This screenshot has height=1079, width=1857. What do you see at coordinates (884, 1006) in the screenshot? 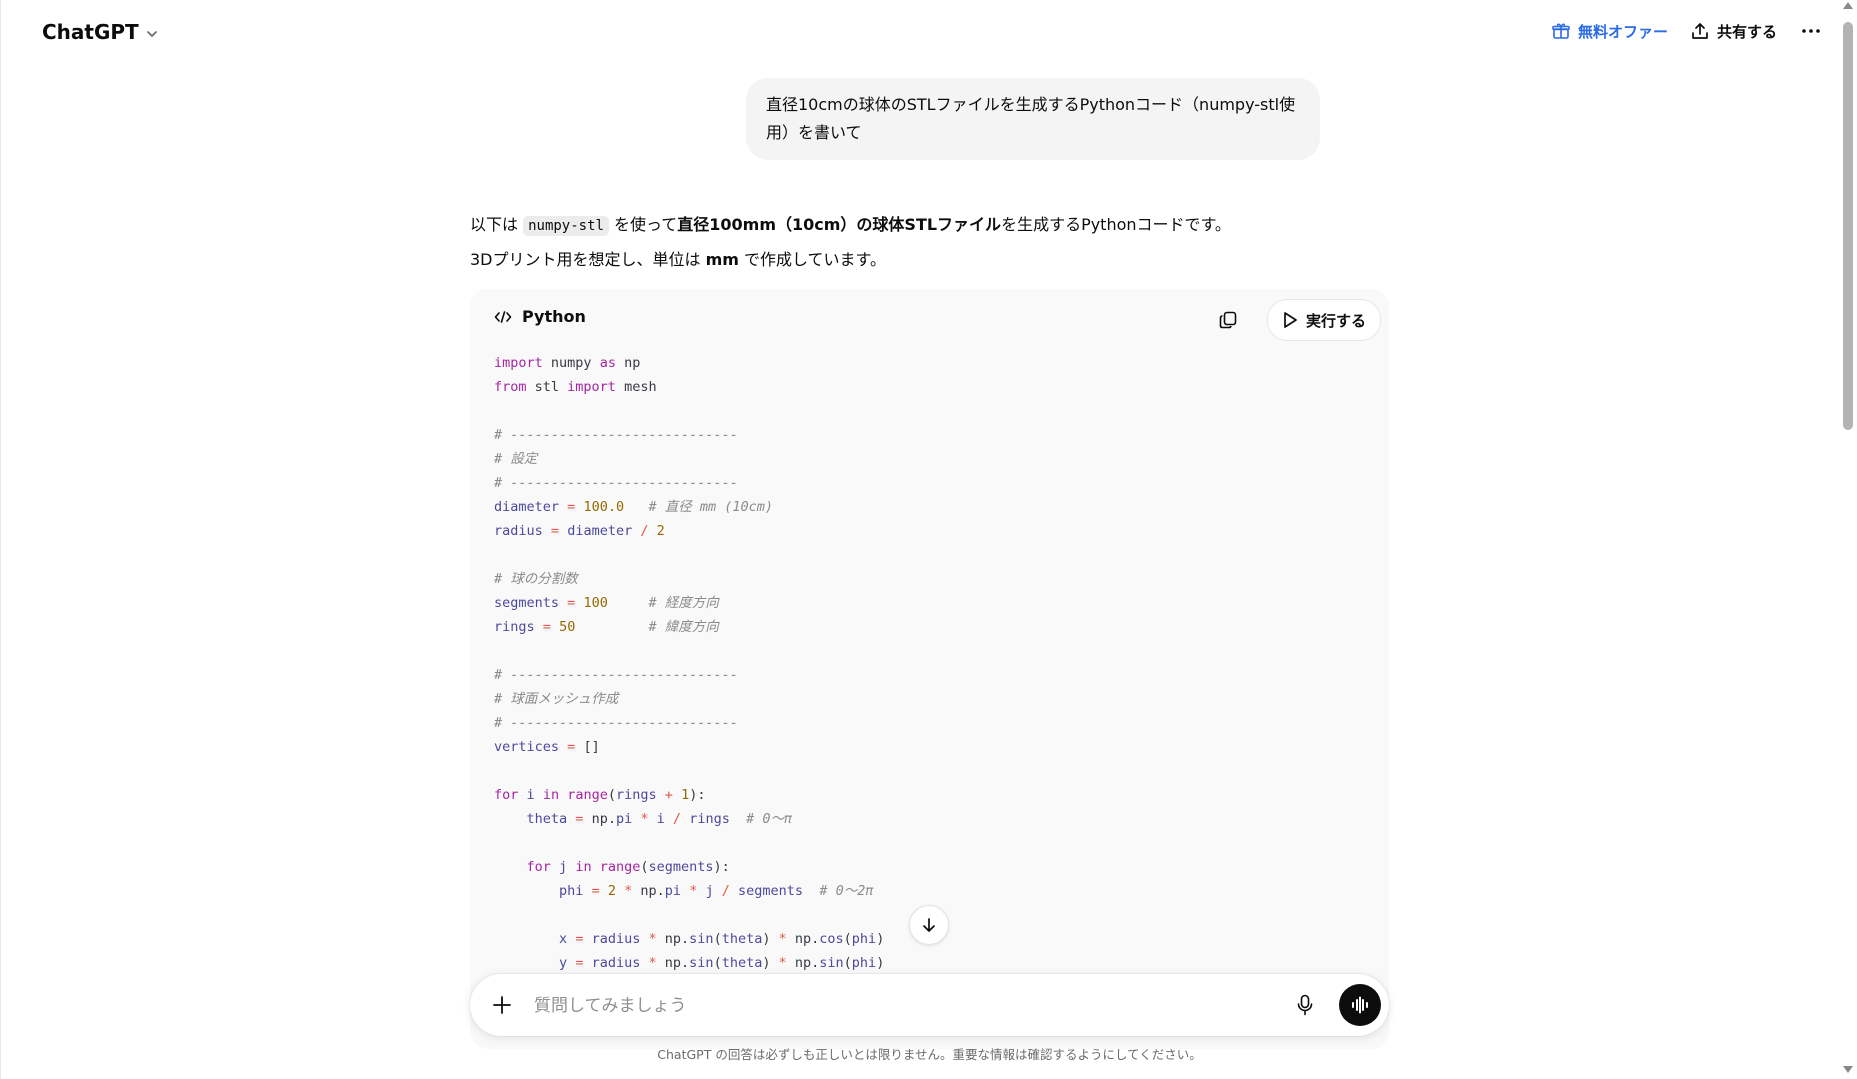
I see `prompt-input` at bounding box center [884, 1006].